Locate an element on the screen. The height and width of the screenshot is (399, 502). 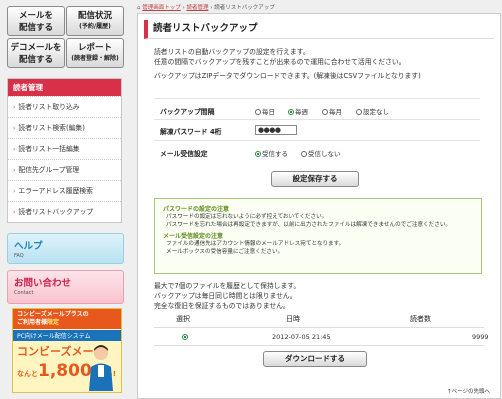
breadcrumb-home-link: 管理画面トップ is located at coordinates (161, 8).